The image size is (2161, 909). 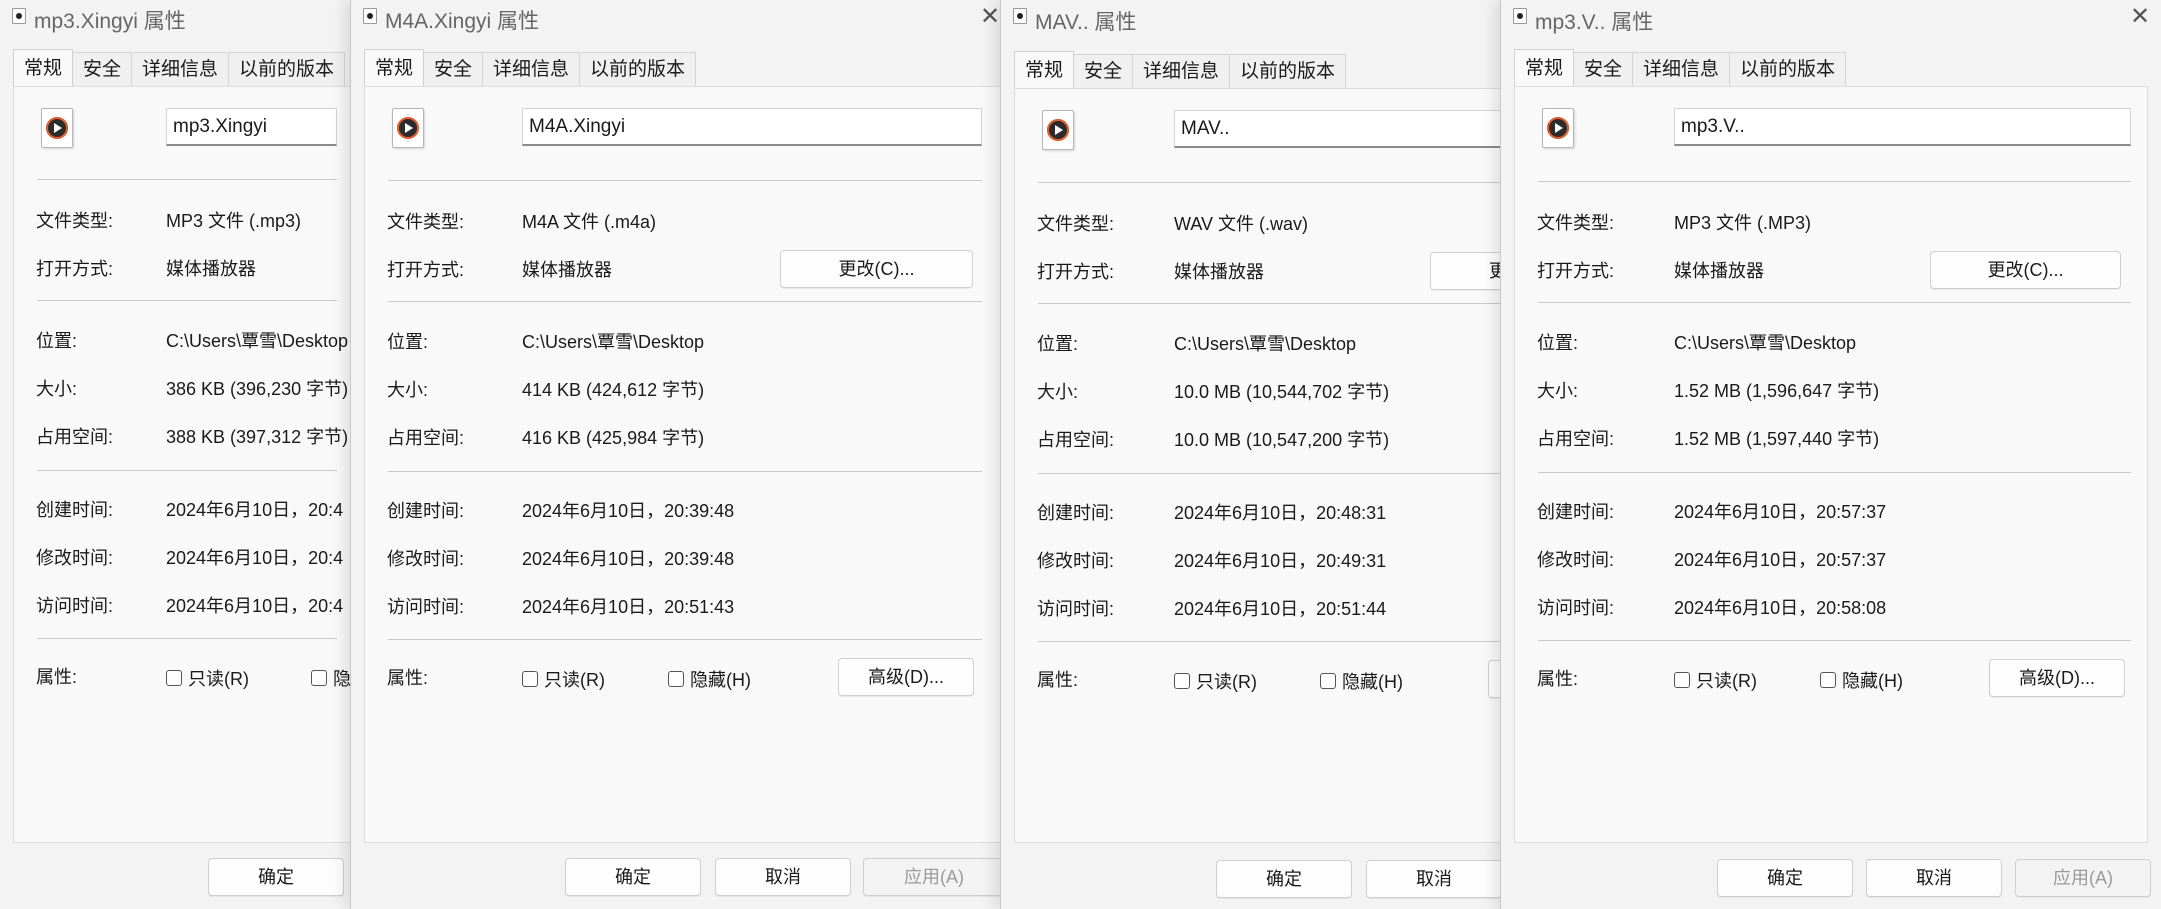 I want to click on open-with-label: 打开方式:, so click(x=1576, y=271).